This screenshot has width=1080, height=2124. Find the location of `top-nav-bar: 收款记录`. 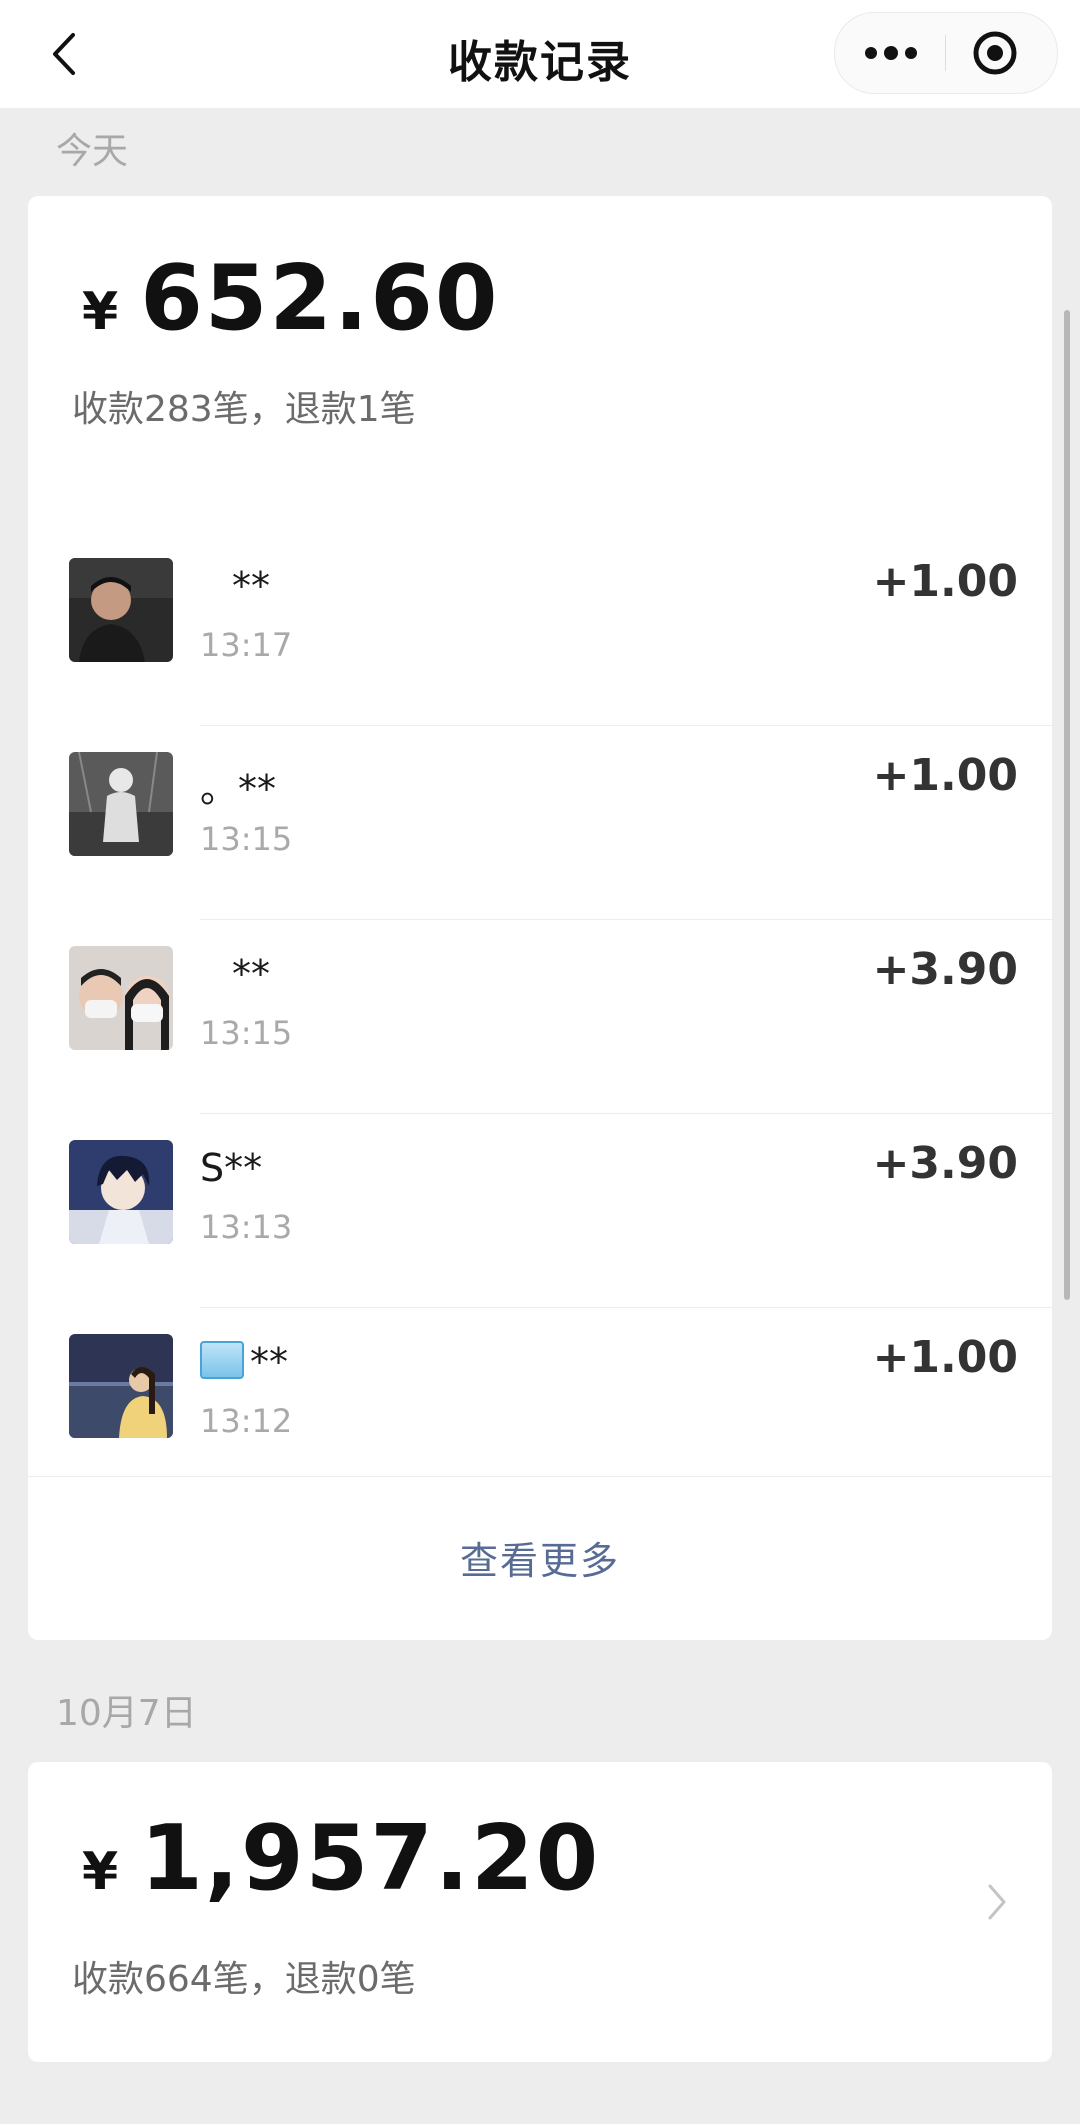

top-nav-bar: 收款记录 is located at coordinates (540, 54).